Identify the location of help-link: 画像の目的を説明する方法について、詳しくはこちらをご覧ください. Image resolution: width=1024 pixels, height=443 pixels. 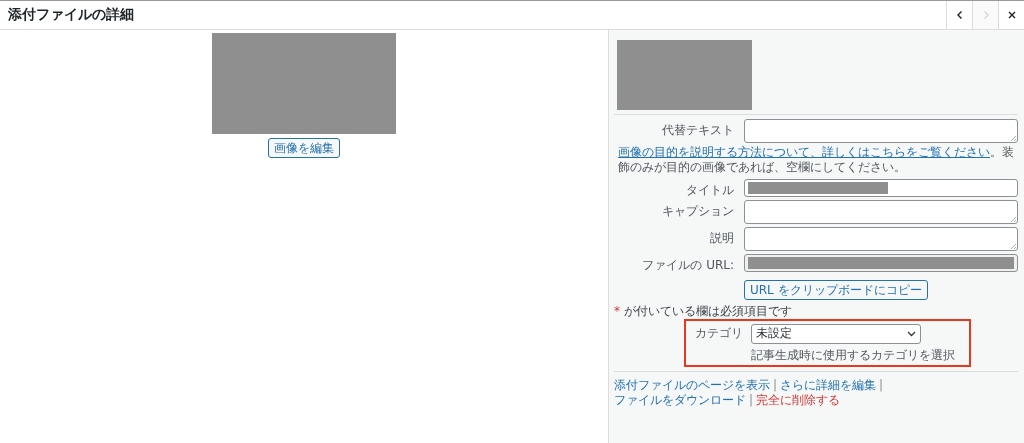
(804, 152).